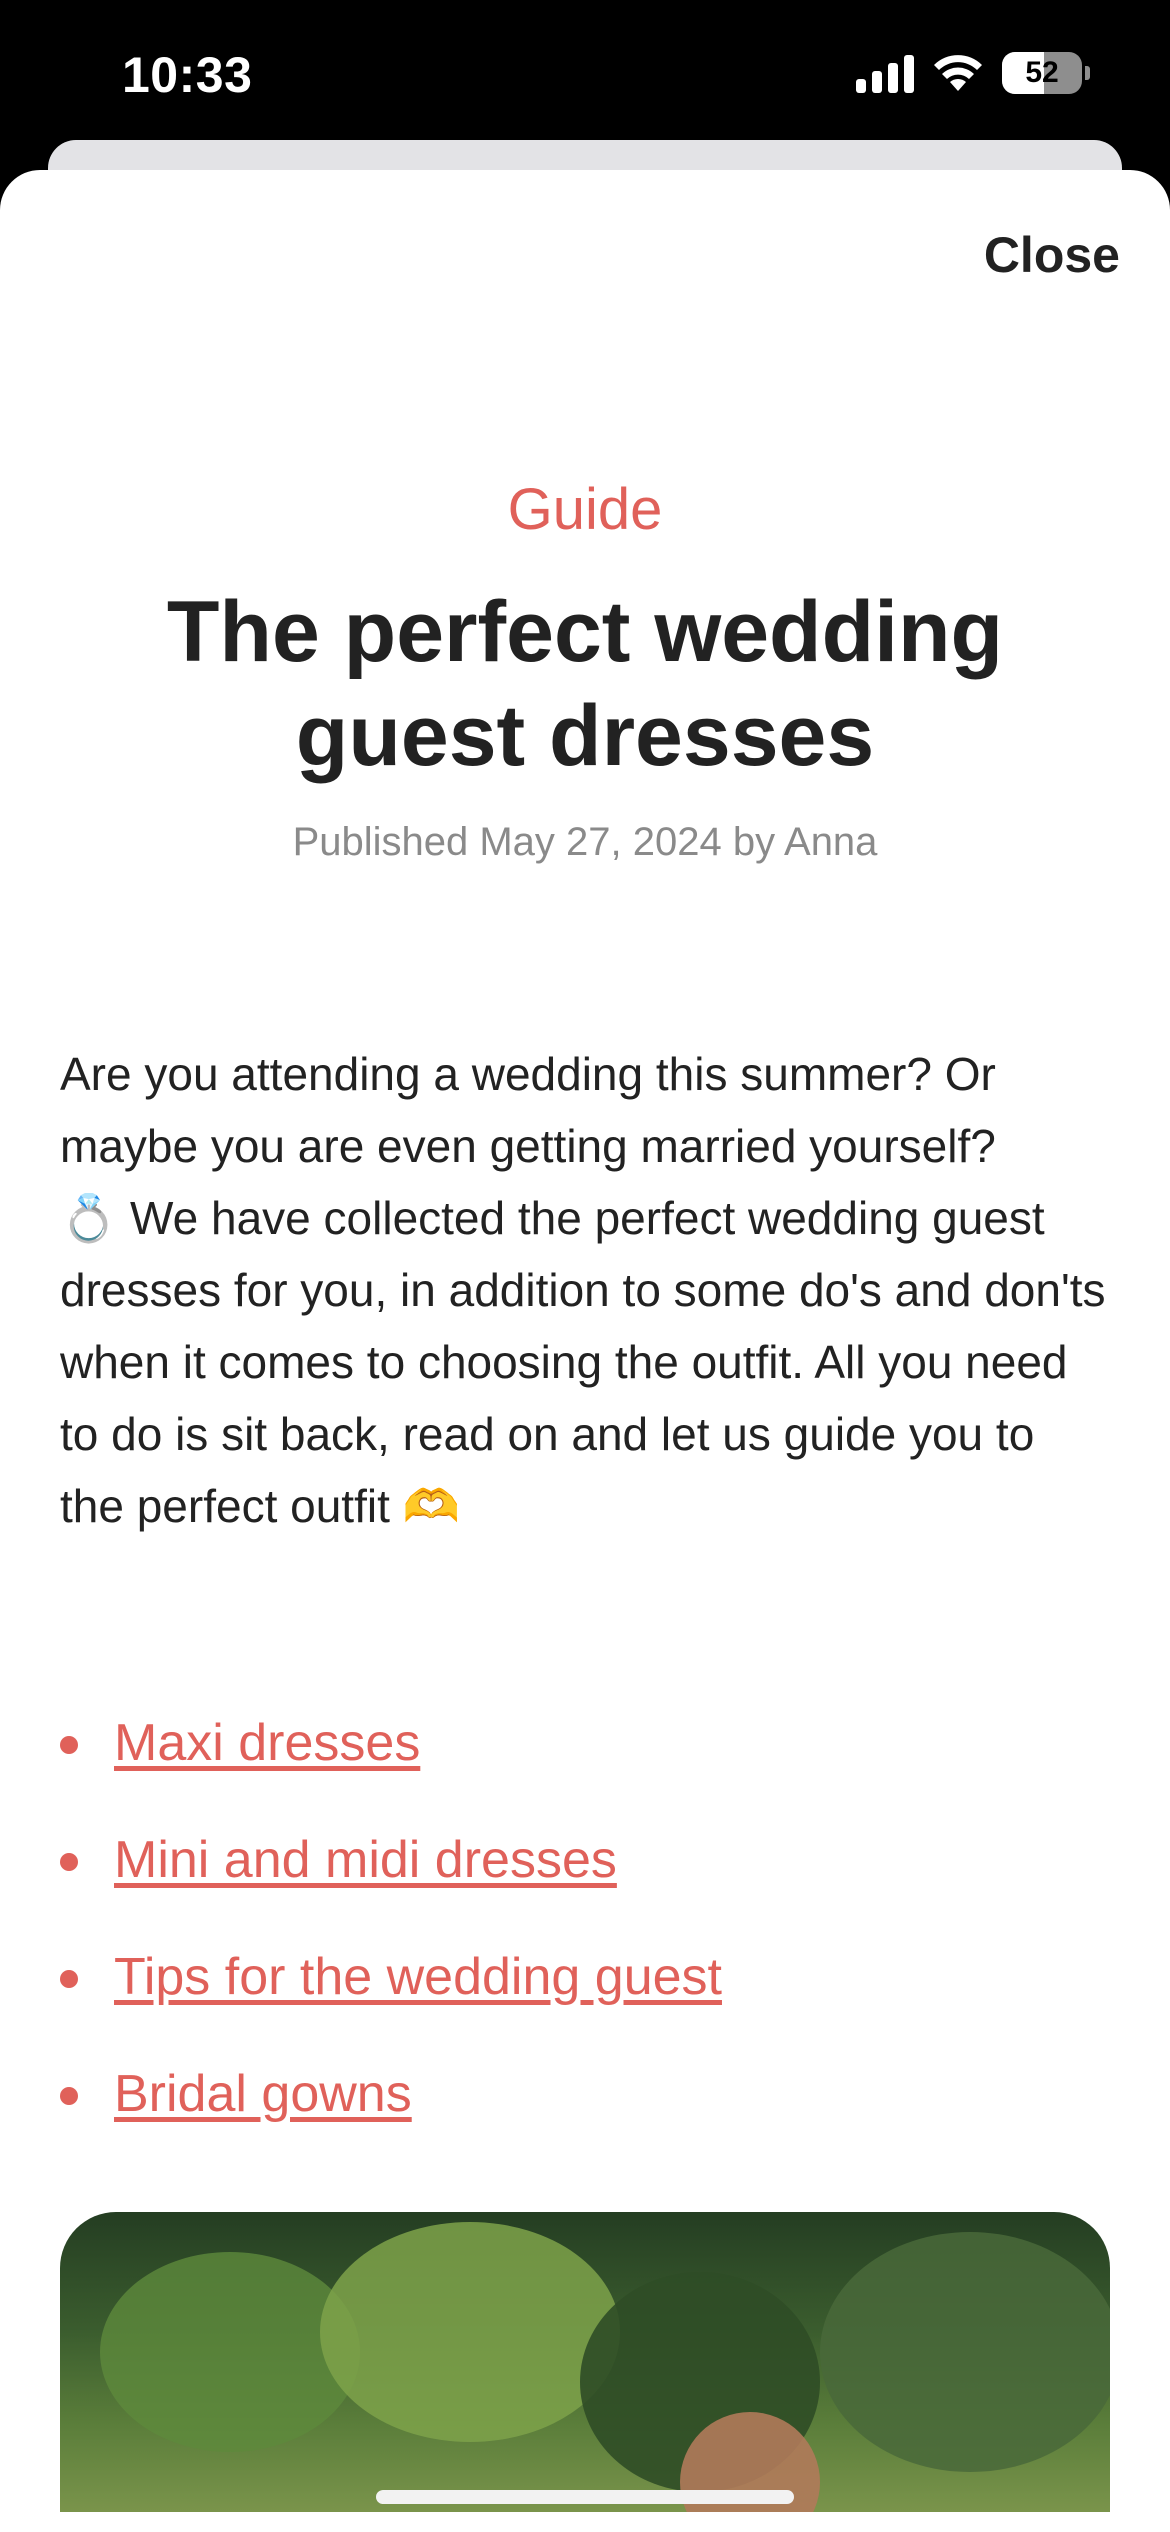  I want to click on article-meta: Published May 27, 2024 by Anna, so click(585, 842).